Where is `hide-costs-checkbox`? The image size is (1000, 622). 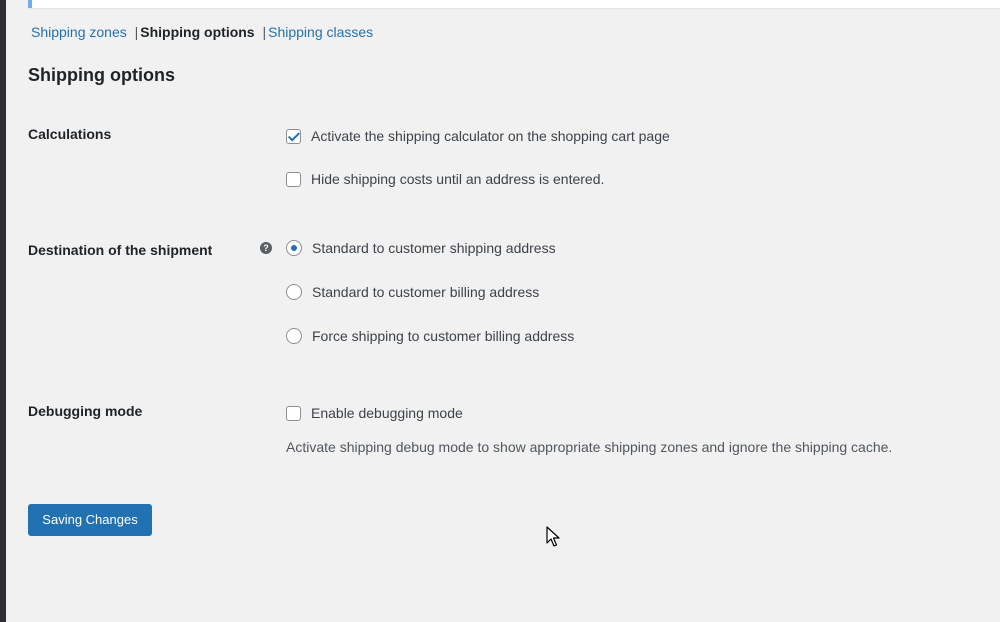 hide-costs-checkbox is located at coordinates (293, 179).